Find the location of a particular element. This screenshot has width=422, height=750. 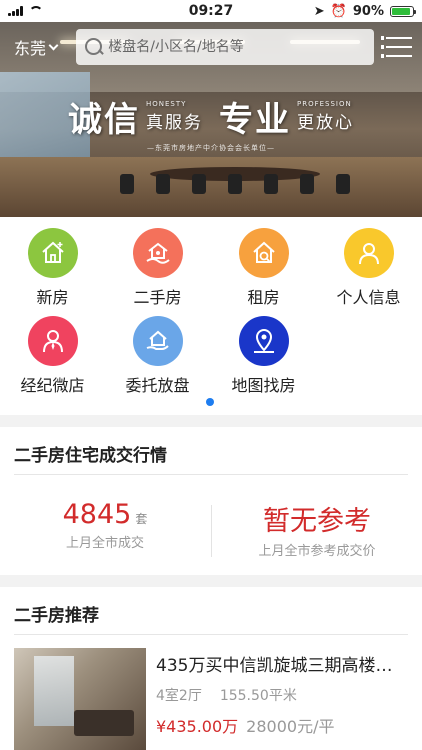

menu-item-second-hand: 二手房 is located at coordinates (157, 268).